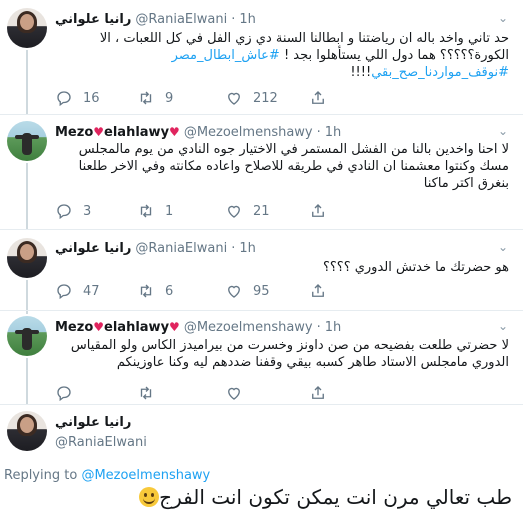  I want to click on retweet-count: 9, so click(169, 98).